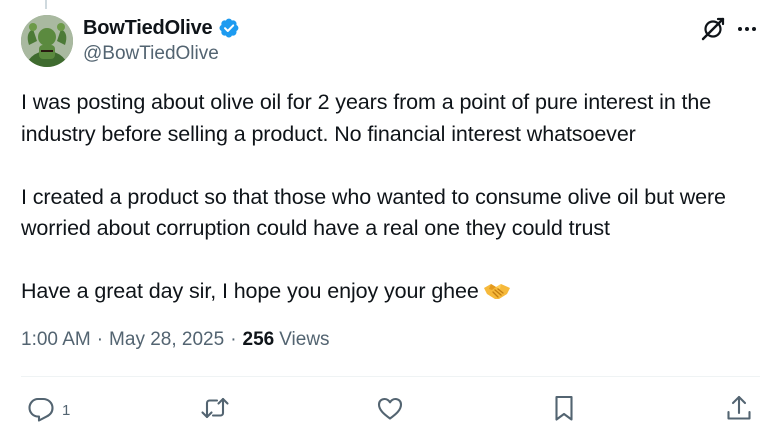 The width and height of the screenshot is (780, 438). I want to click on author-name-row: BowTiedOlive, so click(161, 28).